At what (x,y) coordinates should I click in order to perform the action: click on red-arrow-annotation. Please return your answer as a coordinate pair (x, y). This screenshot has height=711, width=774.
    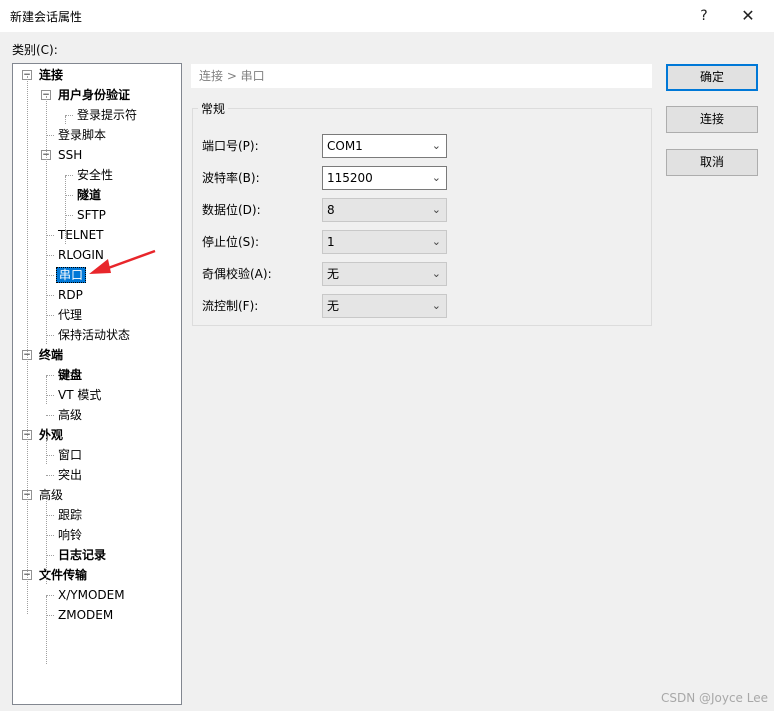
    Looking at the image, I should click on (122, 261).